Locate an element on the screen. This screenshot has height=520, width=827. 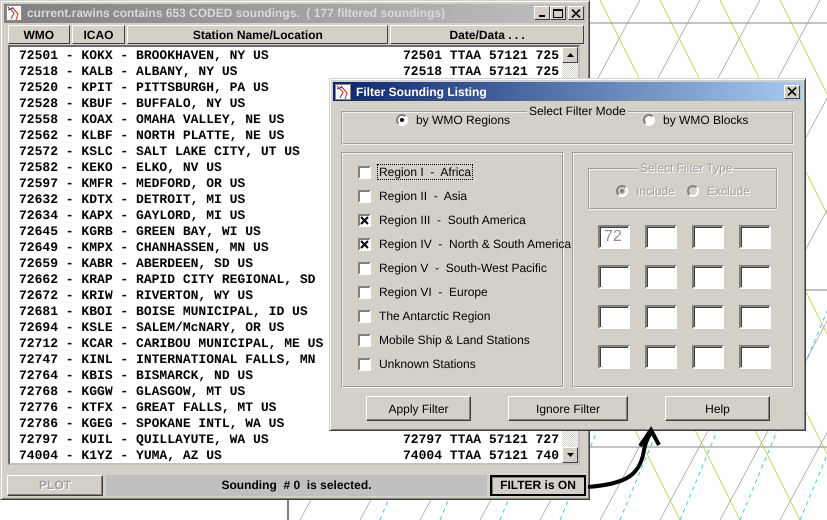
scroll-down-button is located at coordinates (570, 455).